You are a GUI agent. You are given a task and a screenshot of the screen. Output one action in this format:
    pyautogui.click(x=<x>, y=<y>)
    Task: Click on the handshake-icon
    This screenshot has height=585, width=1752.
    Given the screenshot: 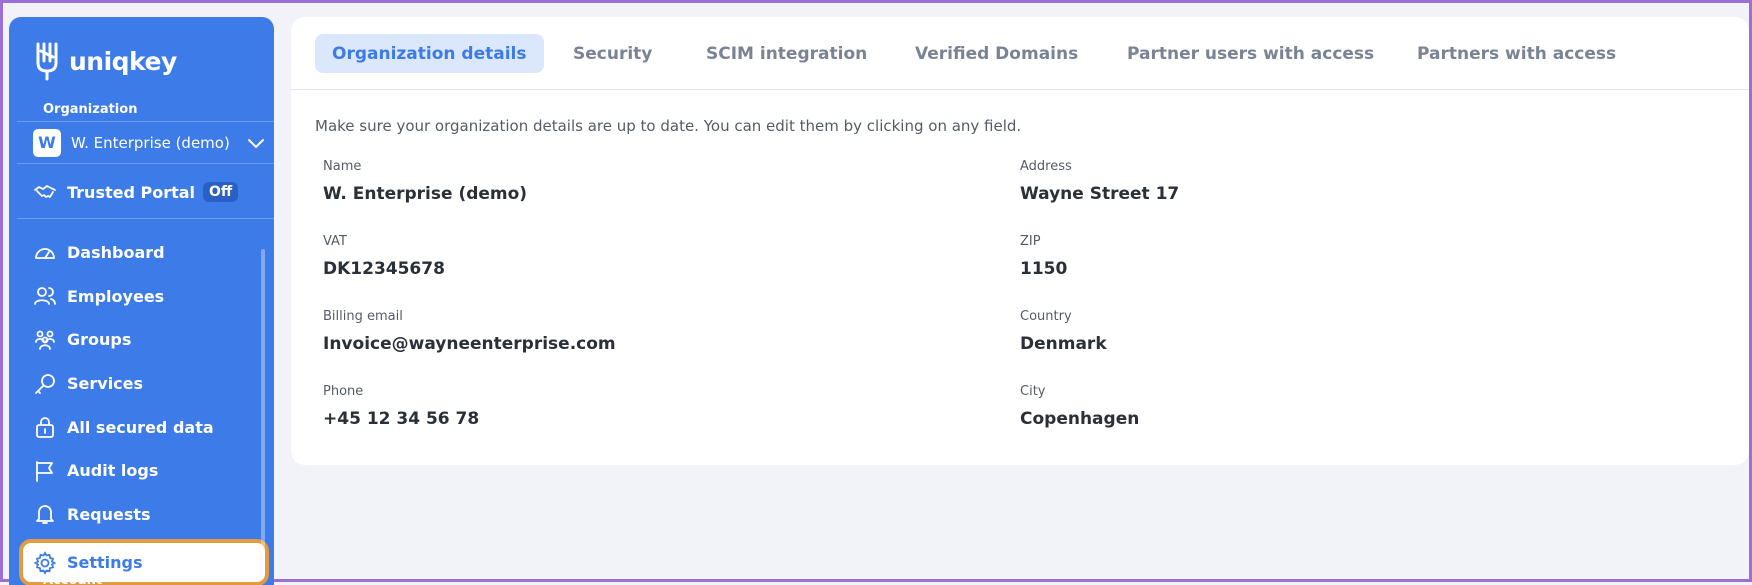 What is the action you would take?
    pyautogui.click(x=45, y=191)
    